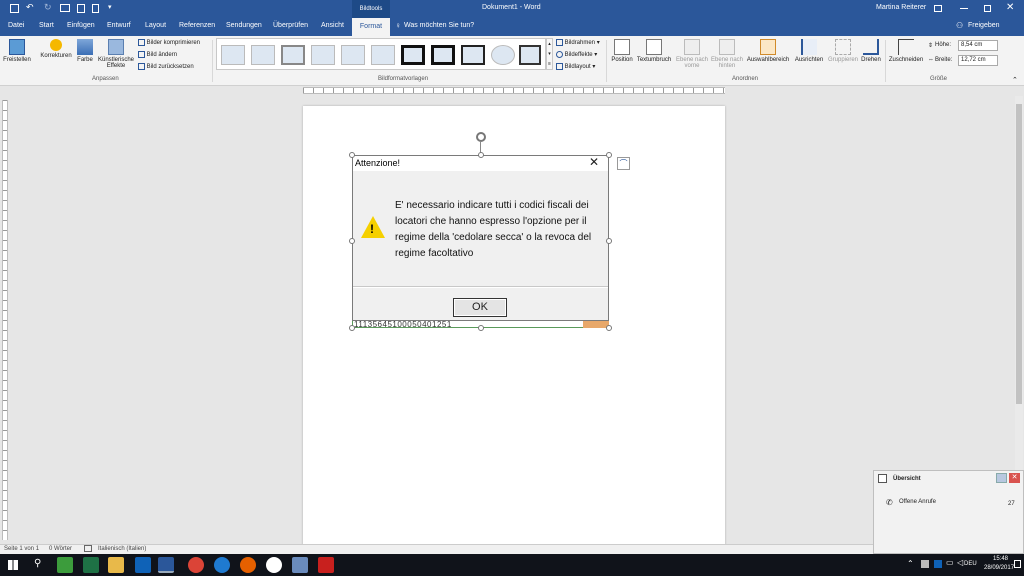 The width and height of the screenshot is (1024, 576). Describe the element at coordinates (768, 51) in the screenshot. I see `selection-pane-button: Auswahlbereich` at that location.